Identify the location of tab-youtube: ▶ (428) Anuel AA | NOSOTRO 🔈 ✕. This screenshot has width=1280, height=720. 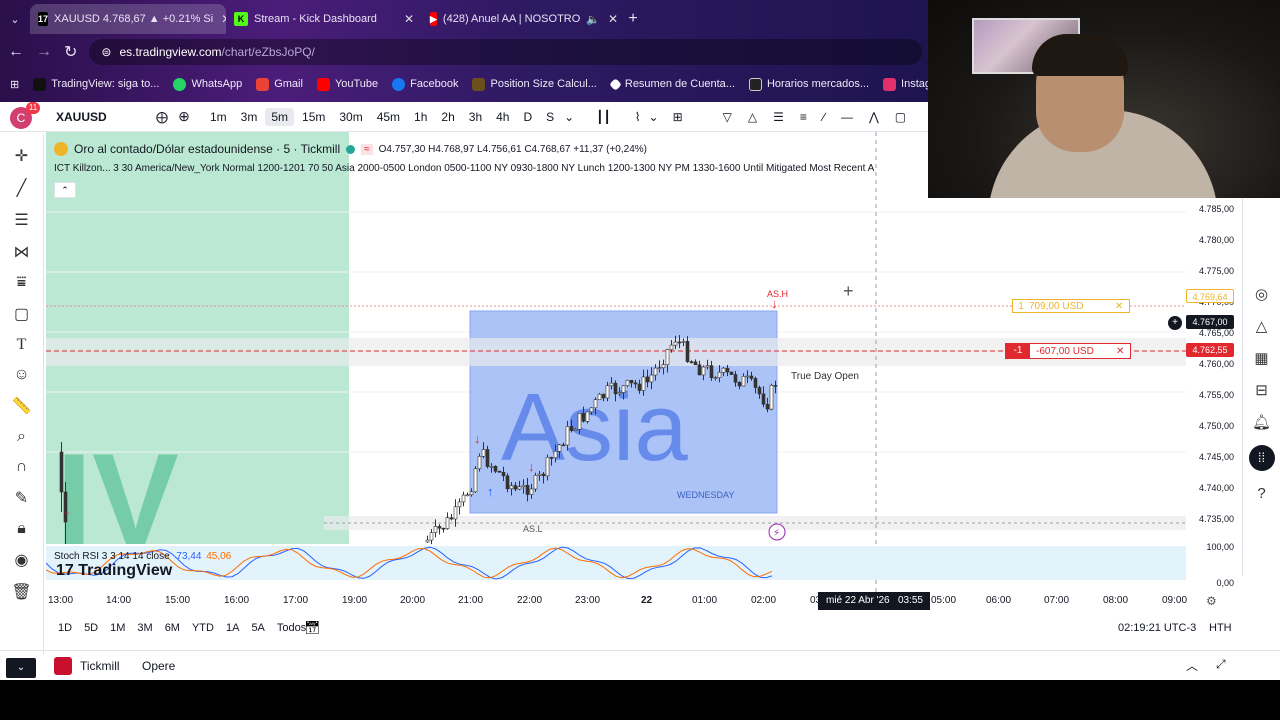
(520, 19).